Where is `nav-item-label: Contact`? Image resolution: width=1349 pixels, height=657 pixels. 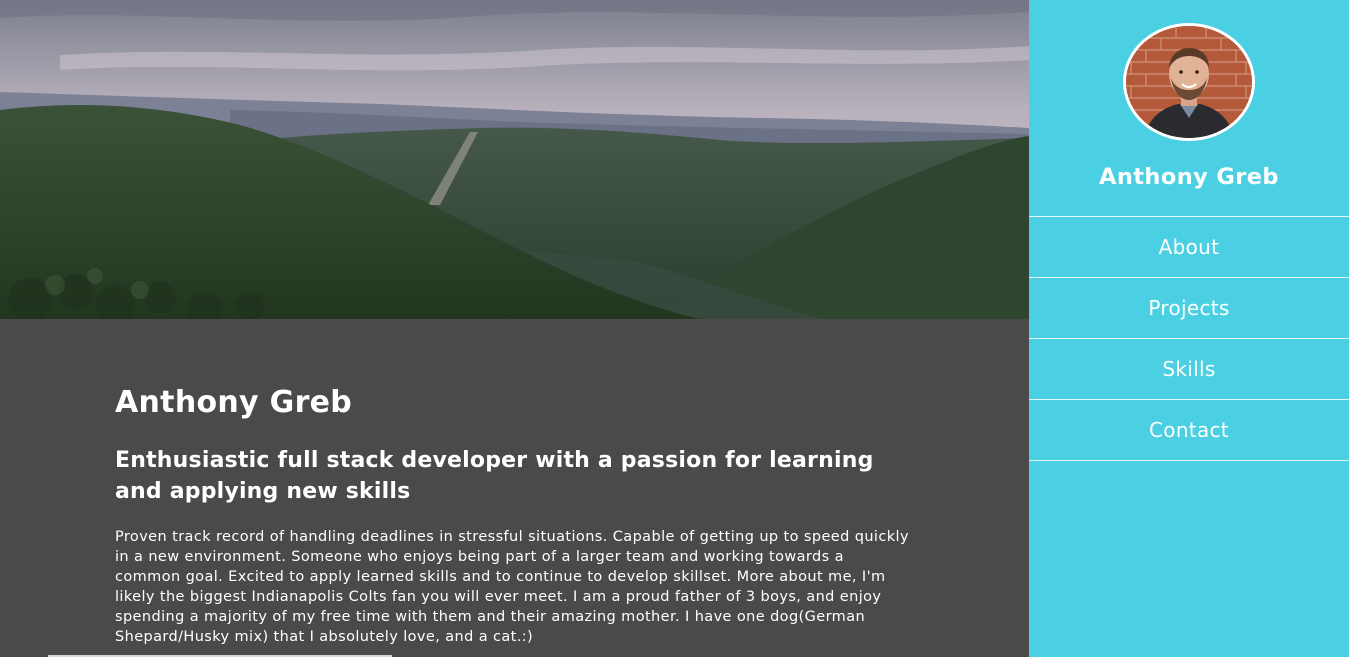 nav-item-label: Contact is located at coordinates (1189, 430).